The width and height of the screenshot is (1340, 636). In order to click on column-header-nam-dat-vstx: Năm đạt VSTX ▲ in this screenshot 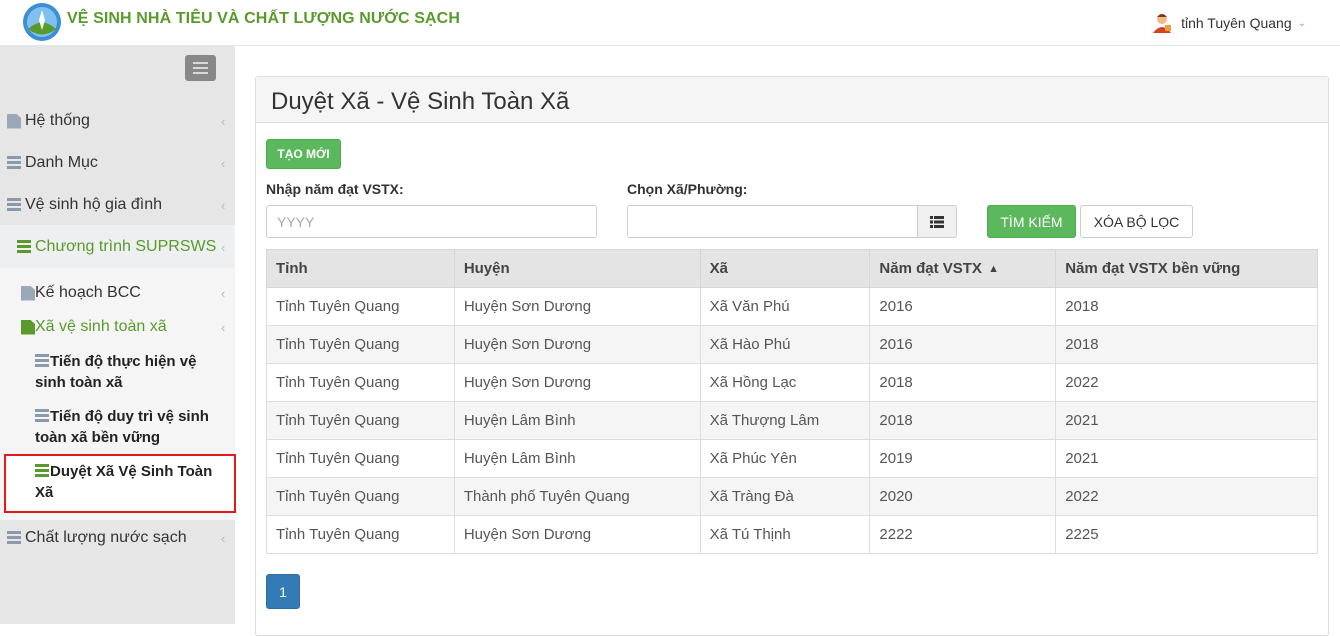, I will do `click(963, 268)`.